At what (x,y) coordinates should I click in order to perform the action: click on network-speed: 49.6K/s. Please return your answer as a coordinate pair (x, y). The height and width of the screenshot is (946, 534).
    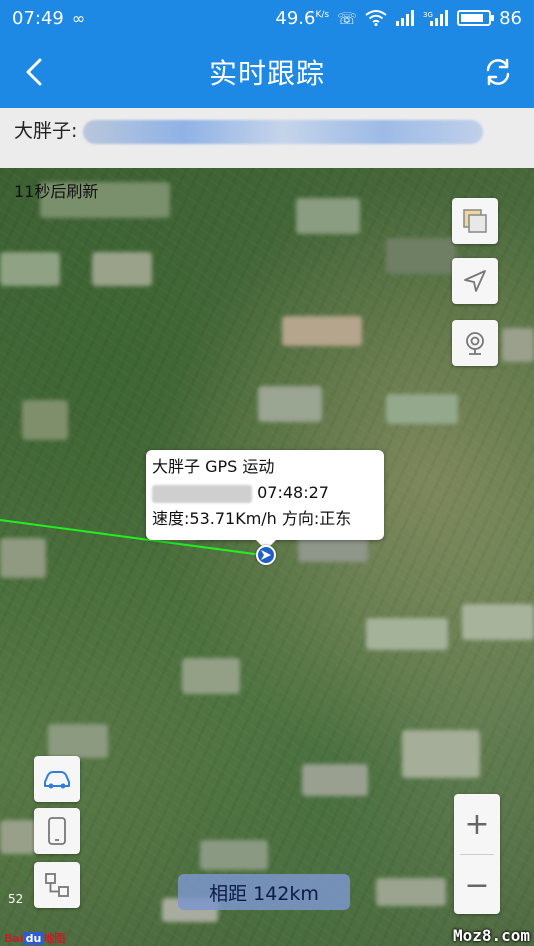
    Looking at the image, I should click on (302, 18).